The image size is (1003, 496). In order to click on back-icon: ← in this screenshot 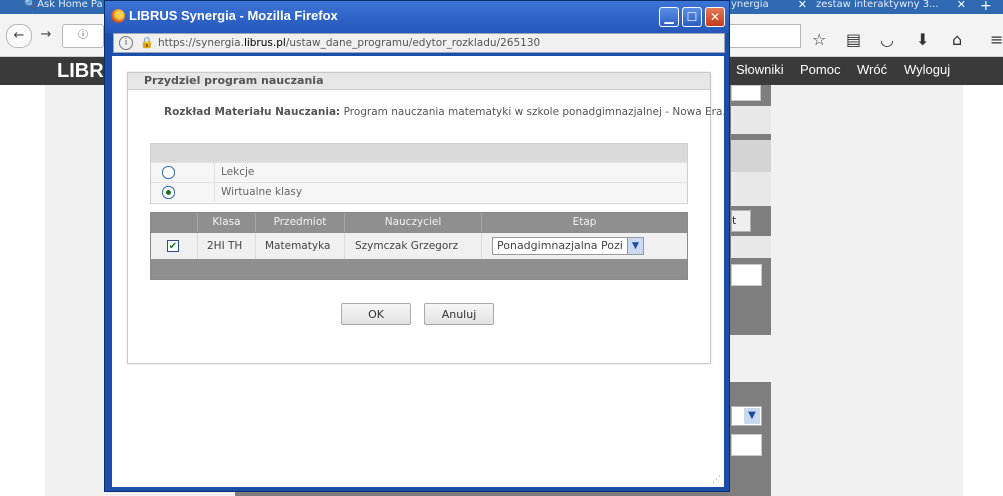, I will do `click(19, 36)`.